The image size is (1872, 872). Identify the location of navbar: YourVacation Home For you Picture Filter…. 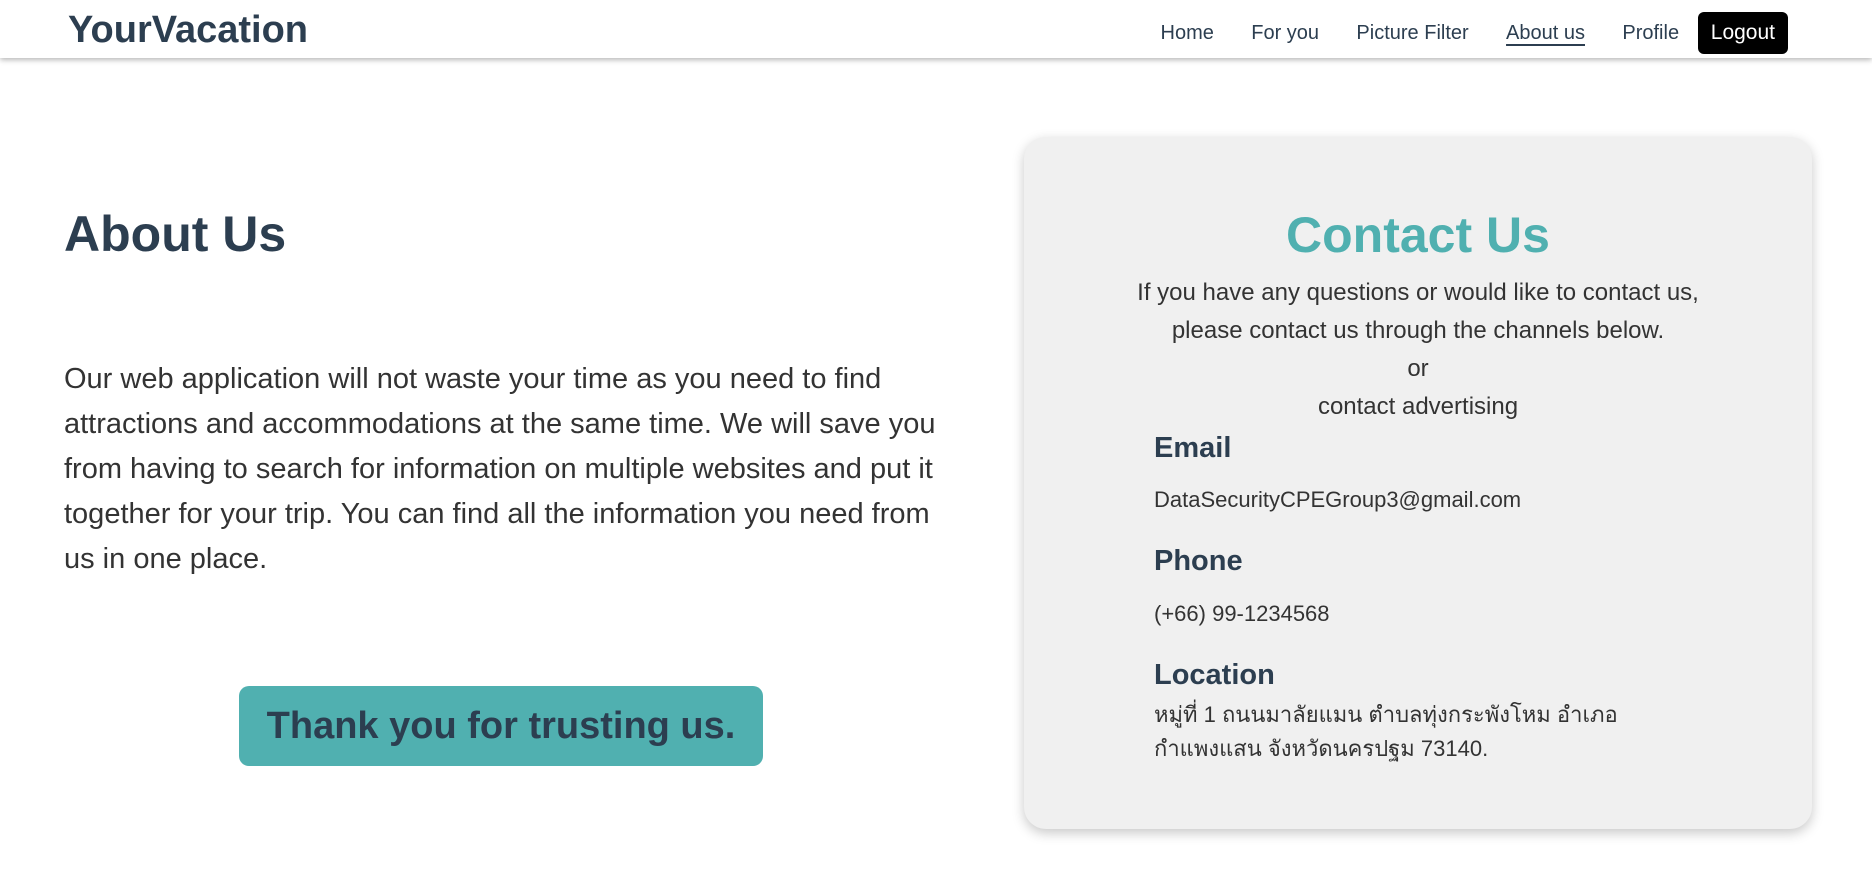
(936, 29).